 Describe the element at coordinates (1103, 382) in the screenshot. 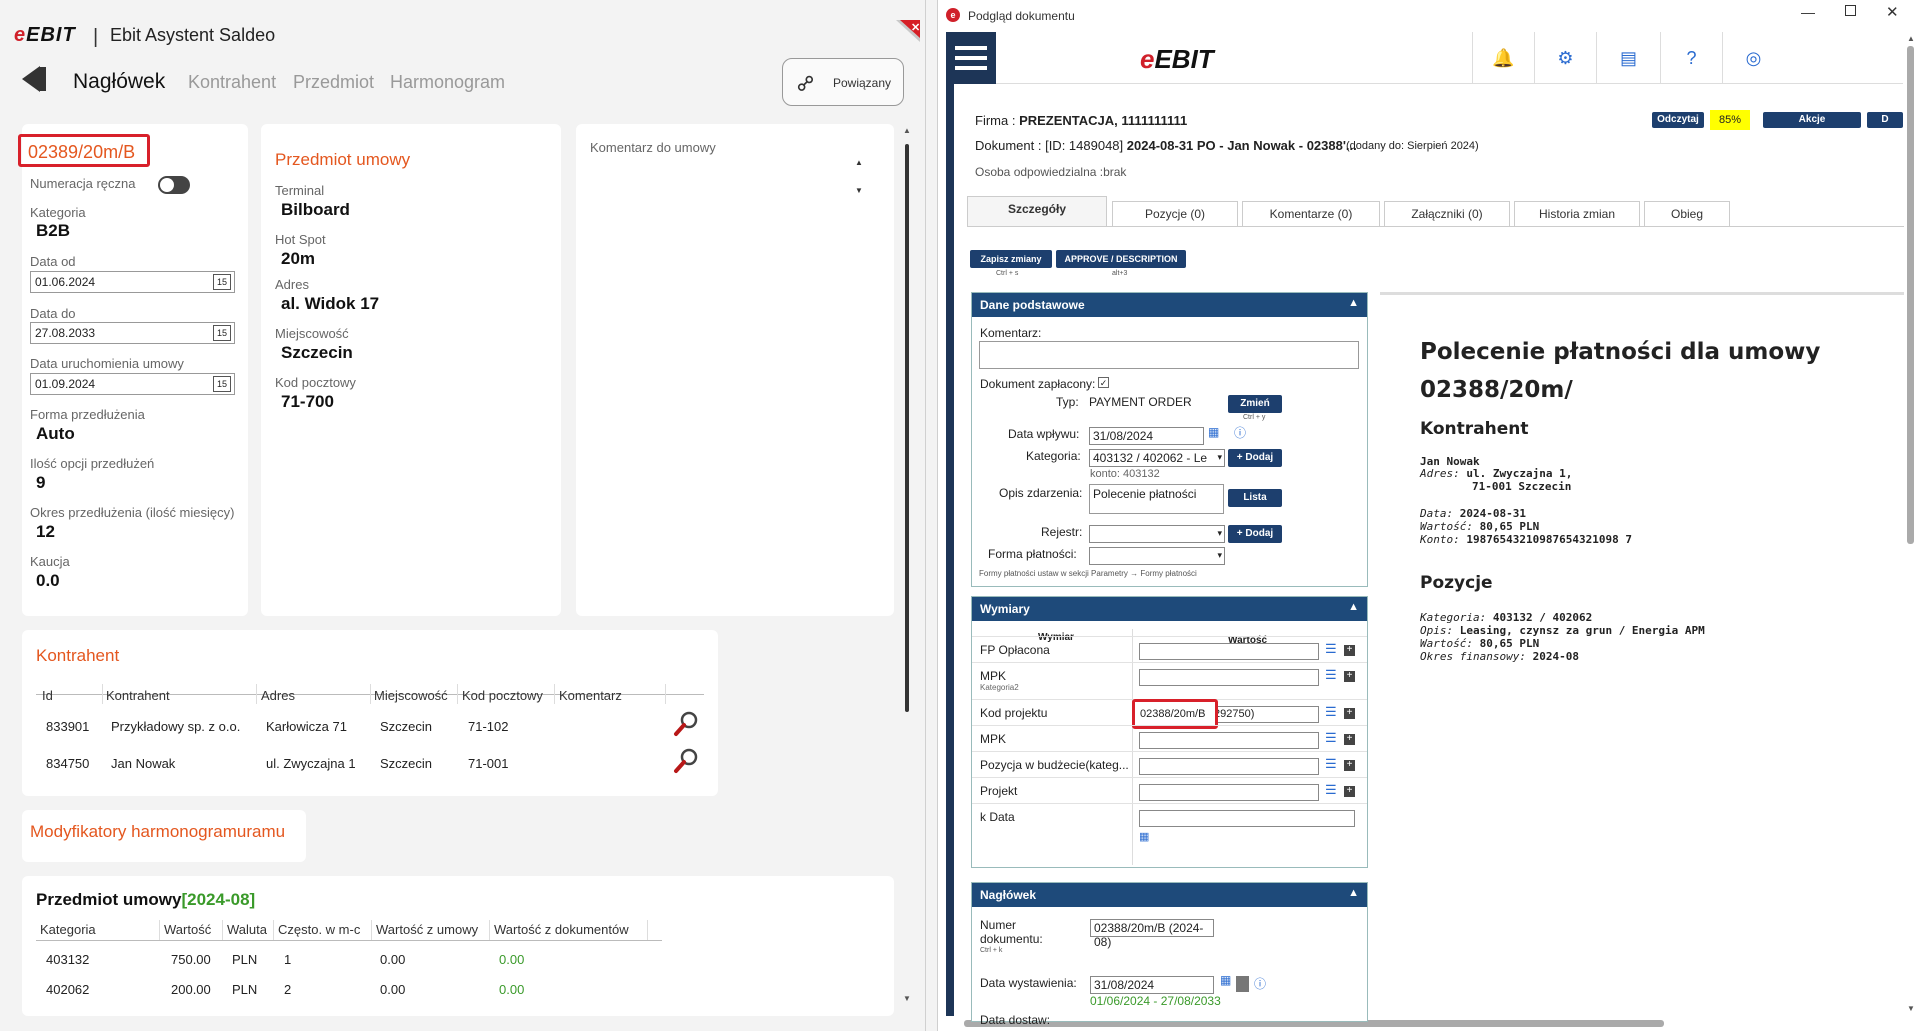

I see `zaplacony-checkbox: ✓` at that location.